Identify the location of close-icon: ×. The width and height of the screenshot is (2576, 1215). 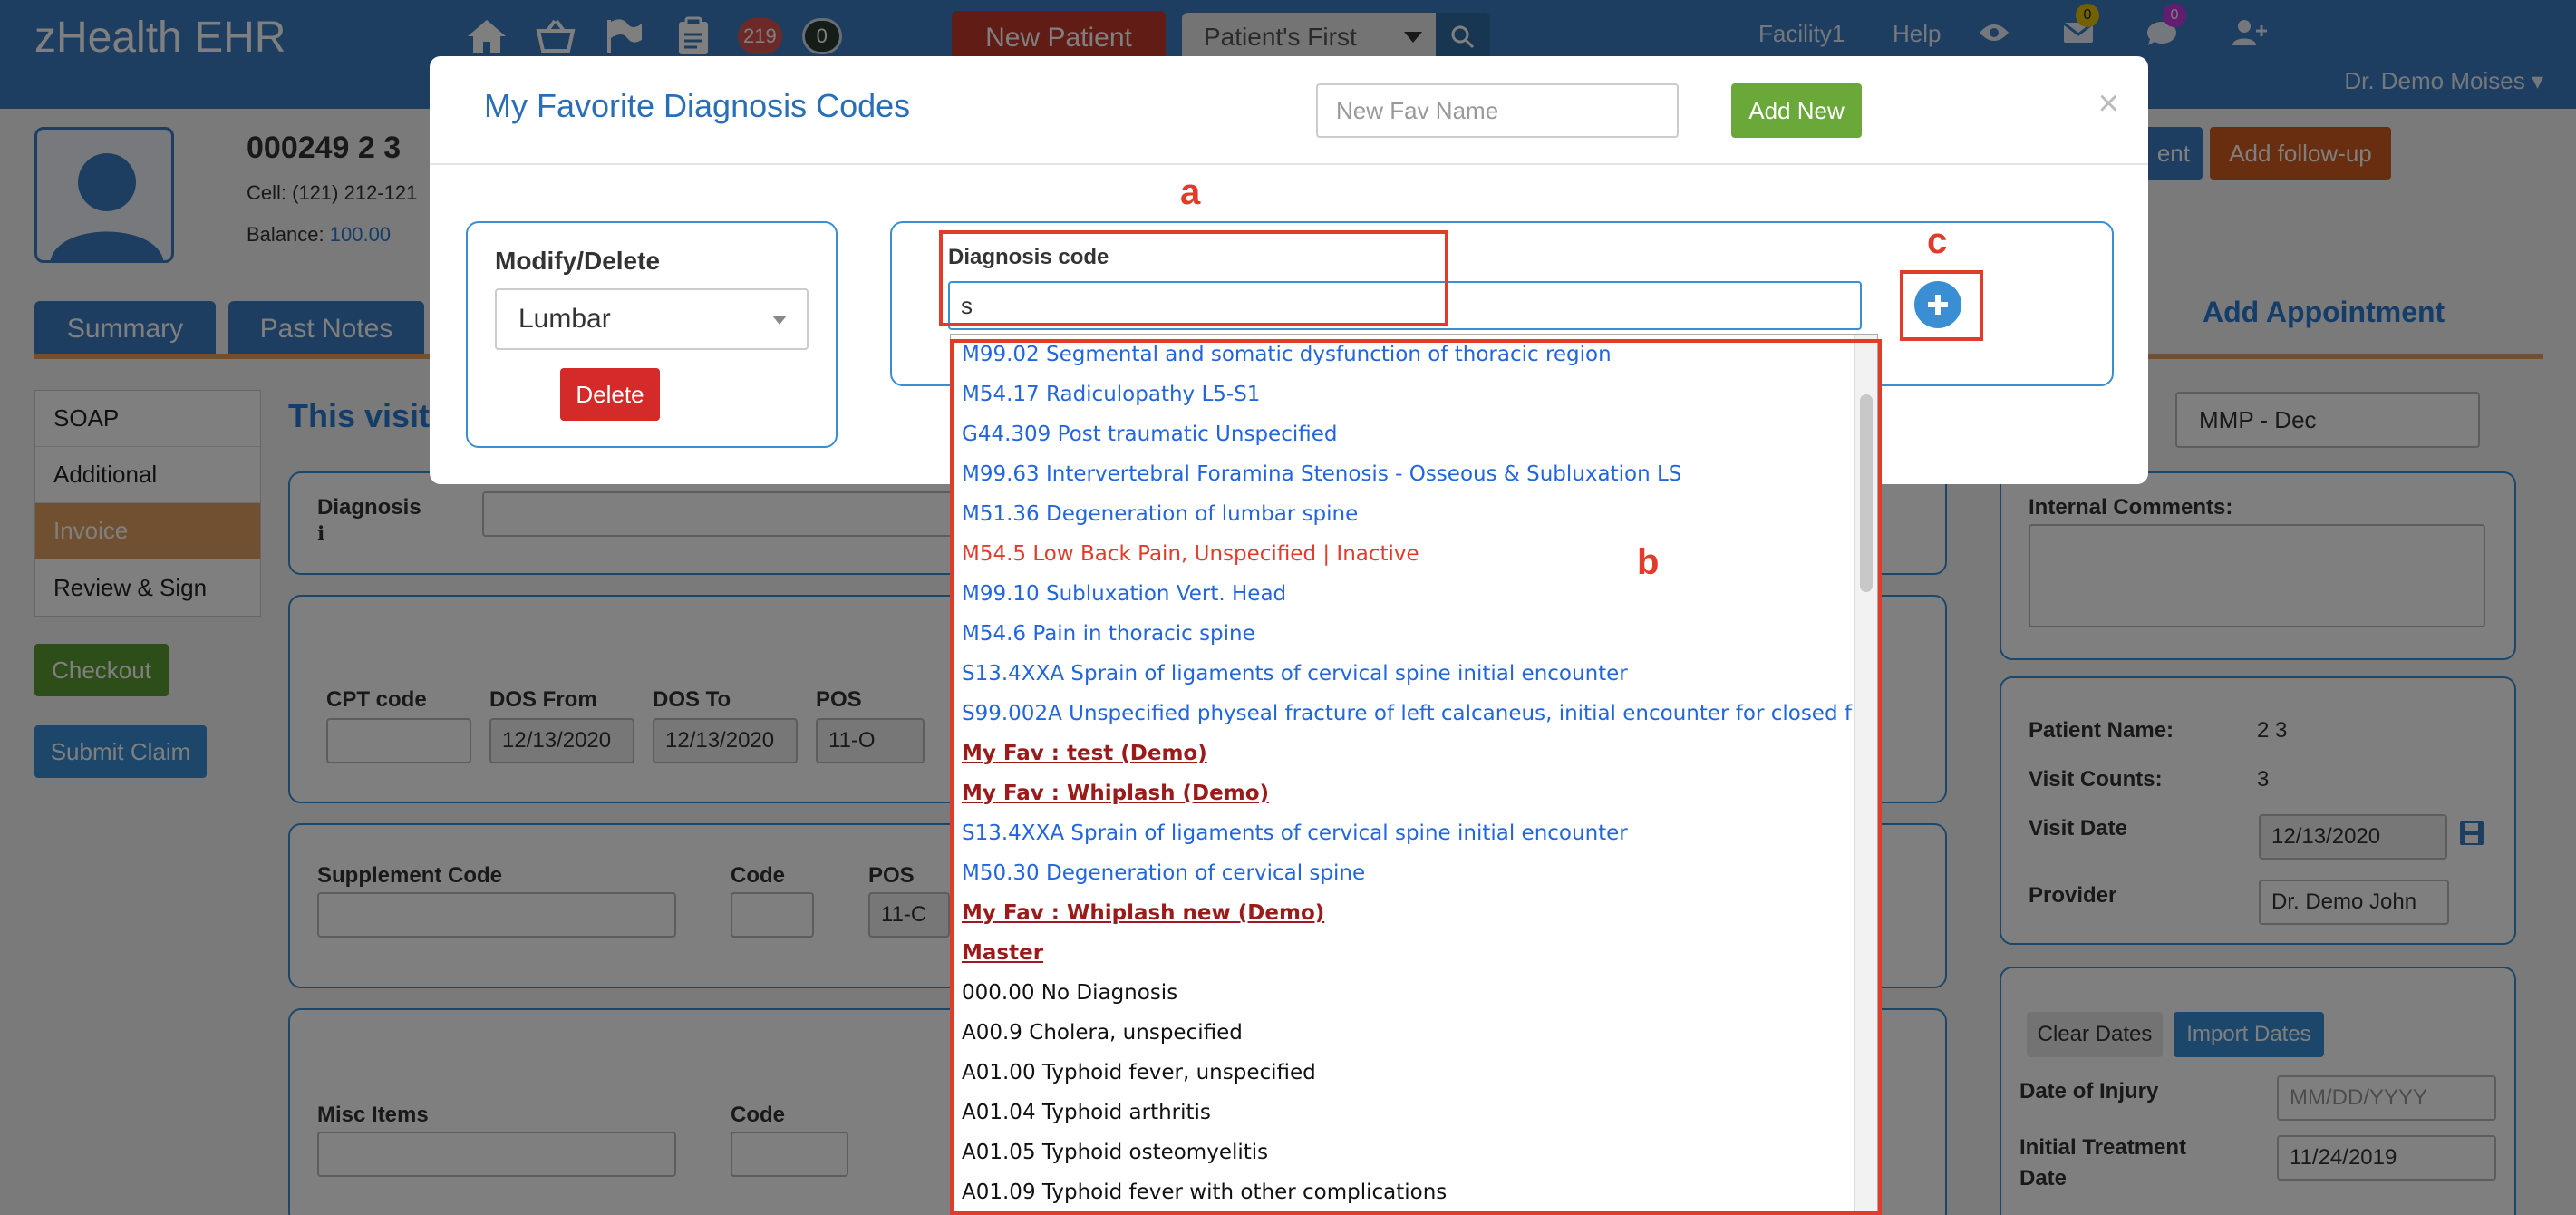
(2108, 103).